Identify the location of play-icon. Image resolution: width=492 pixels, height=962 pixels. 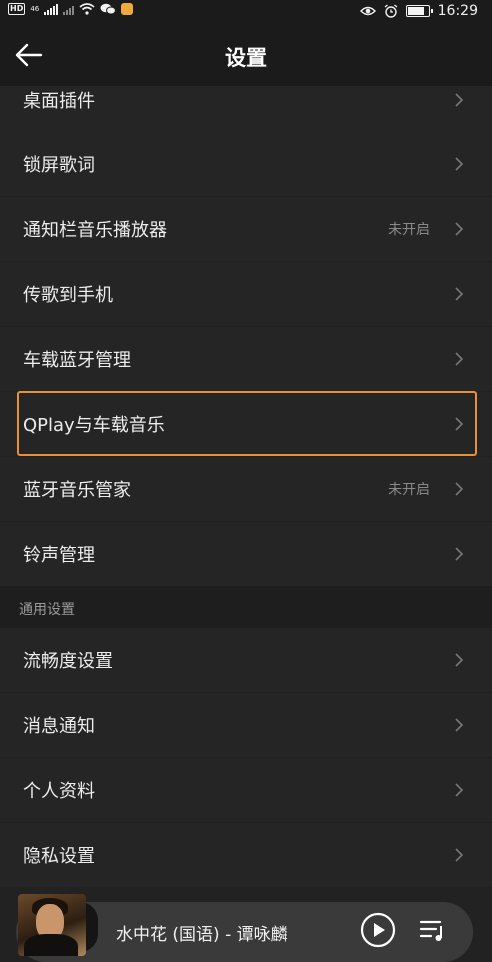
(378, 930).